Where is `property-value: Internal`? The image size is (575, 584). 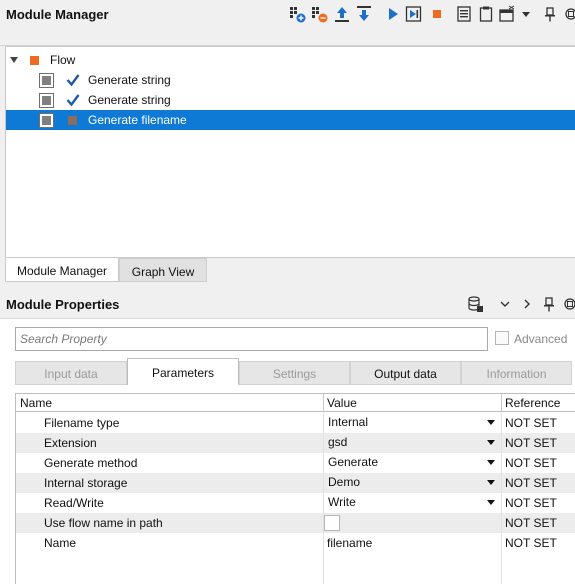
property-value: Internal is located at coordinates (348, 422).